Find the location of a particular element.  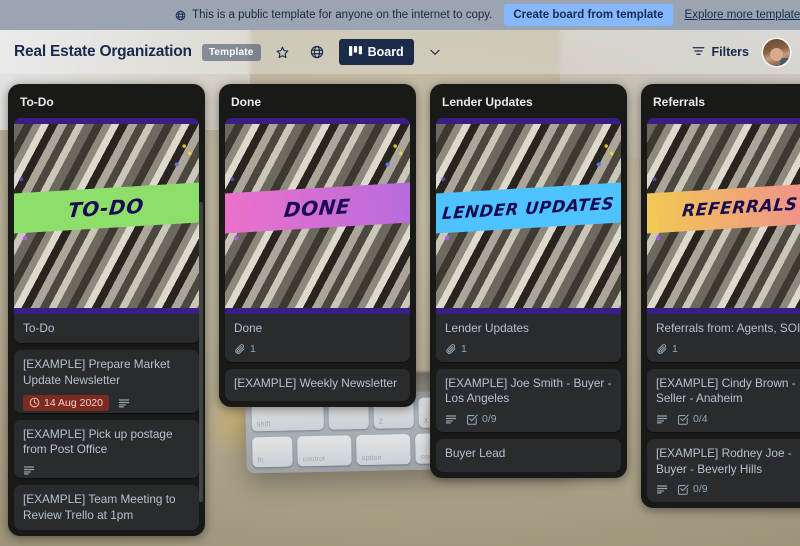

card-title: [EXAMPLE] Cindy Brown - Seller - Anaheim is located at coordinates (726, 390).